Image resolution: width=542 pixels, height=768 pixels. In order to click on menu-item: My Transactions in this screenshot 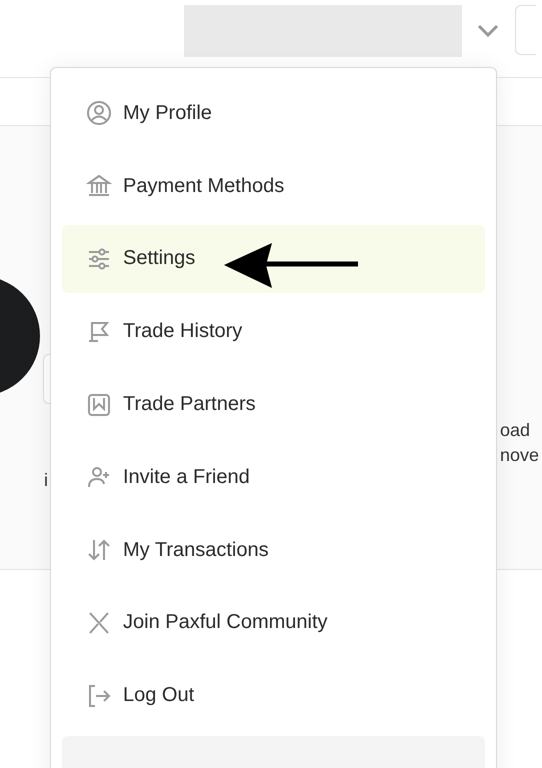, I will do `click(273, 550)`.